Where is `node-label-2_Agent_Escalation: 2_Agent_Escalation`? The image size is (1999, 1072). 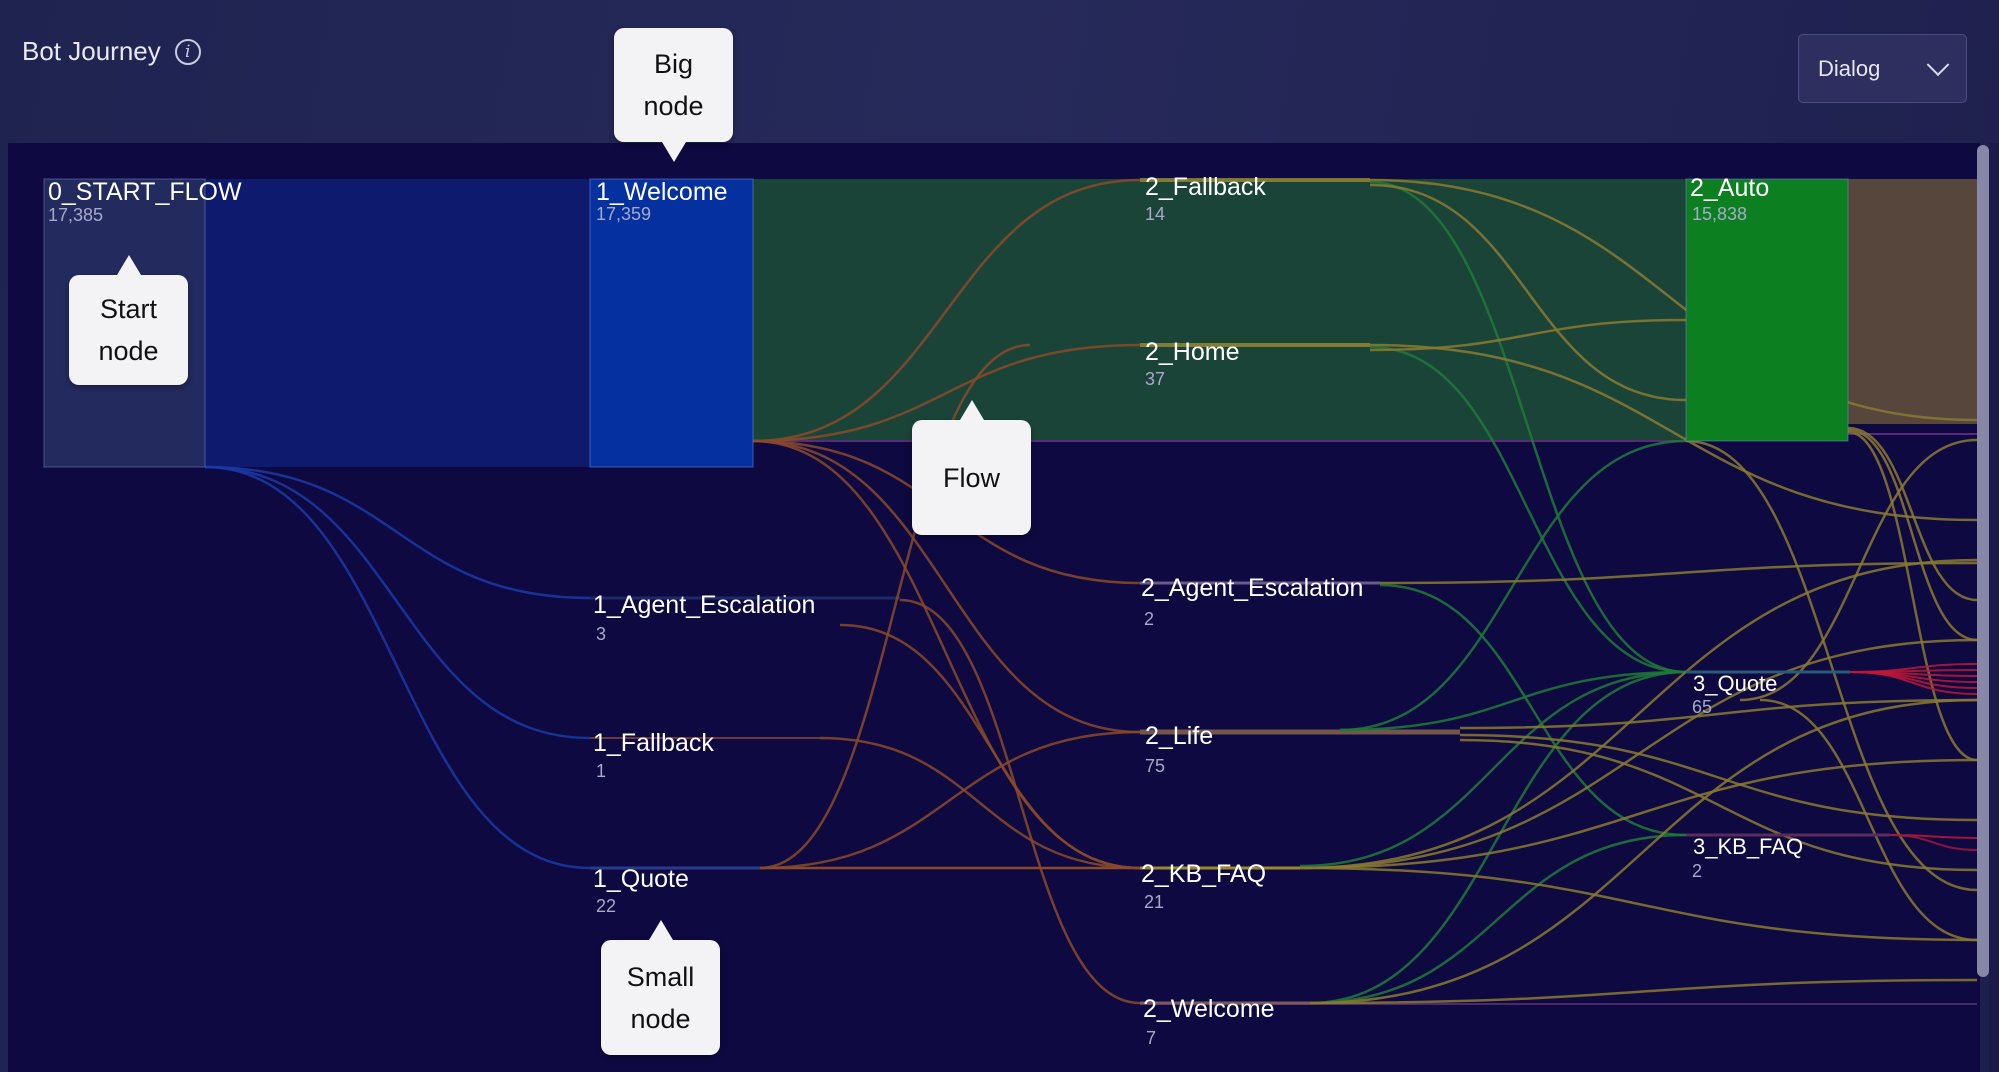 node-label-2_Agent_Escalation: 2_Agent_Escalation is located at coordinates (1252, 588).